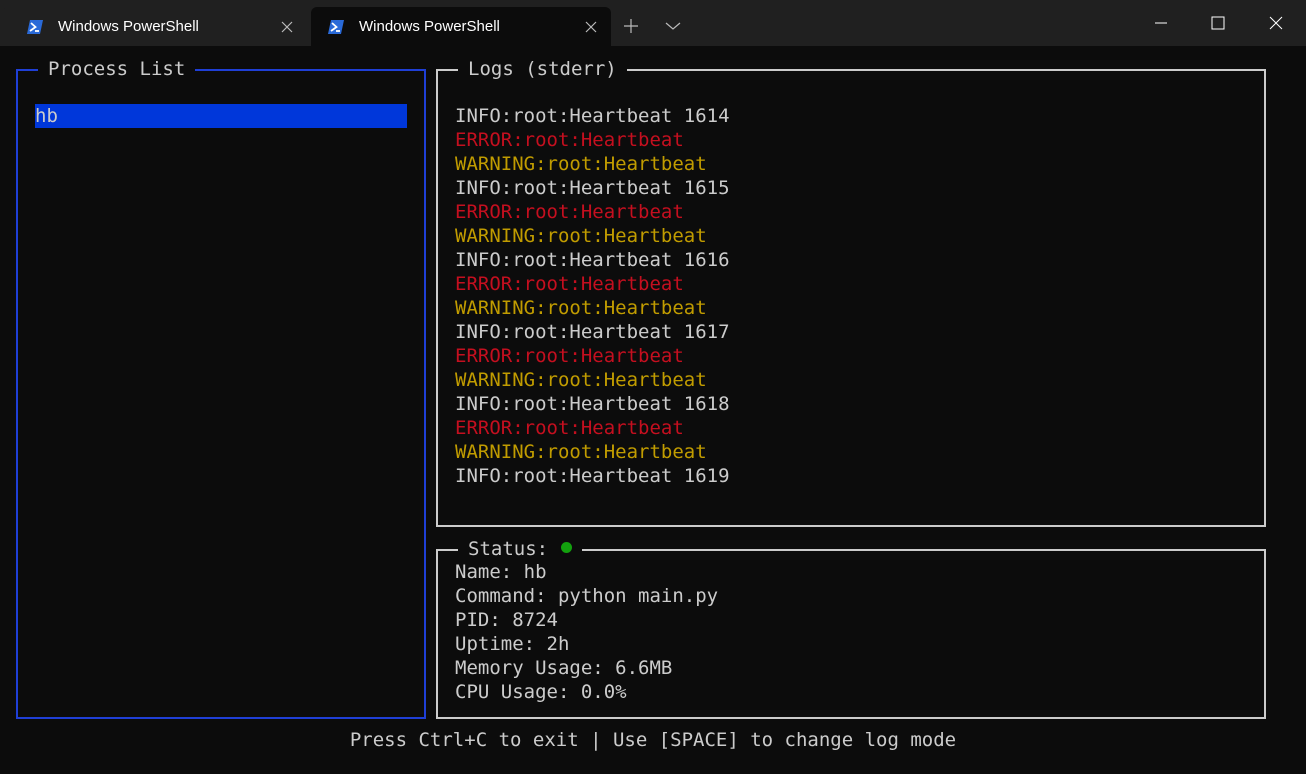 The image size is (1306, 774). I want to click on status-uptime: Uptime: 2h, so click(512, 644).